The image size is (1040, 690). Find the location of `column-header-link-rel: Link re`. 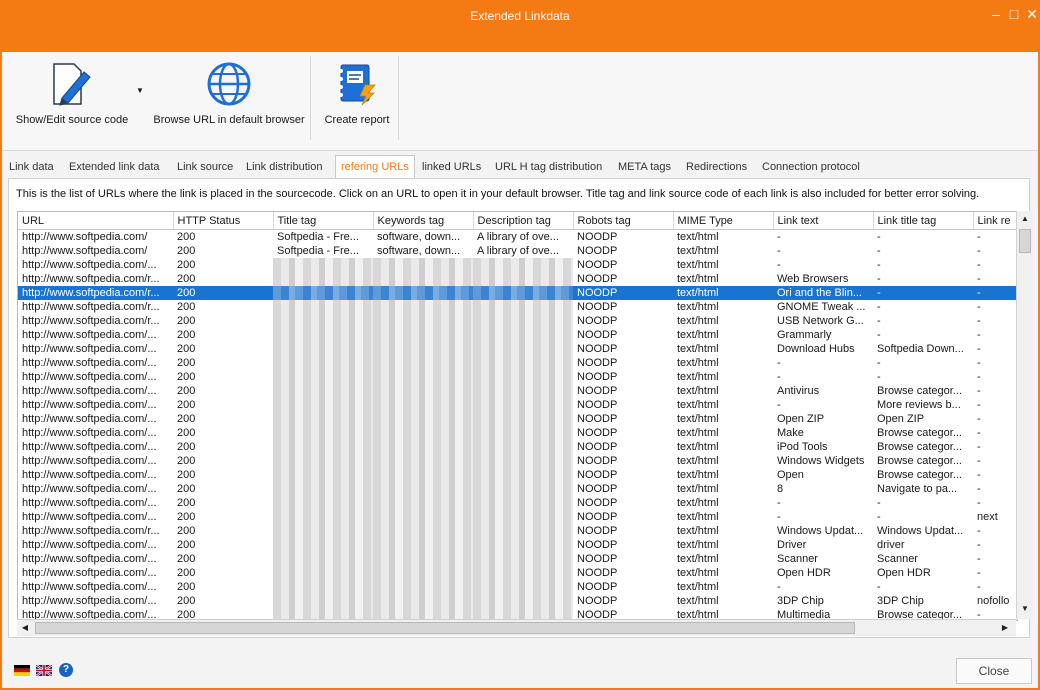

column-header-link-rel: Link re is located at coordinates (995, 221).